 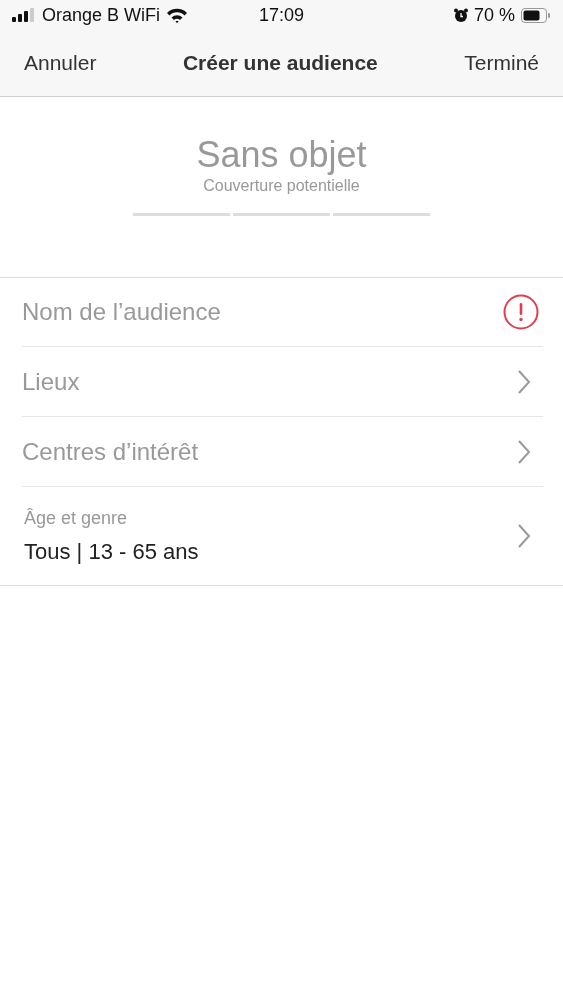 What do you see at coordinates (494, 15) in the screenshot?
I see `battery-percent: 70 %` at bounding box center [494, 15].